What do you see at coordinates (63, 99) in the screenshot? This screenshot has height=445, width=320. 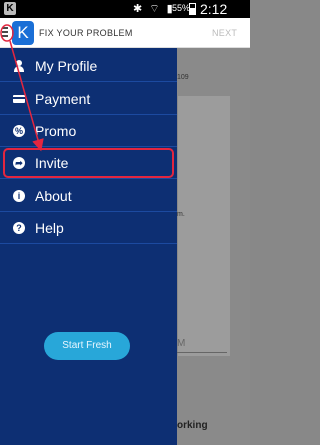 I see `menu-item-label: Payment` at bounding box center [63, 99].